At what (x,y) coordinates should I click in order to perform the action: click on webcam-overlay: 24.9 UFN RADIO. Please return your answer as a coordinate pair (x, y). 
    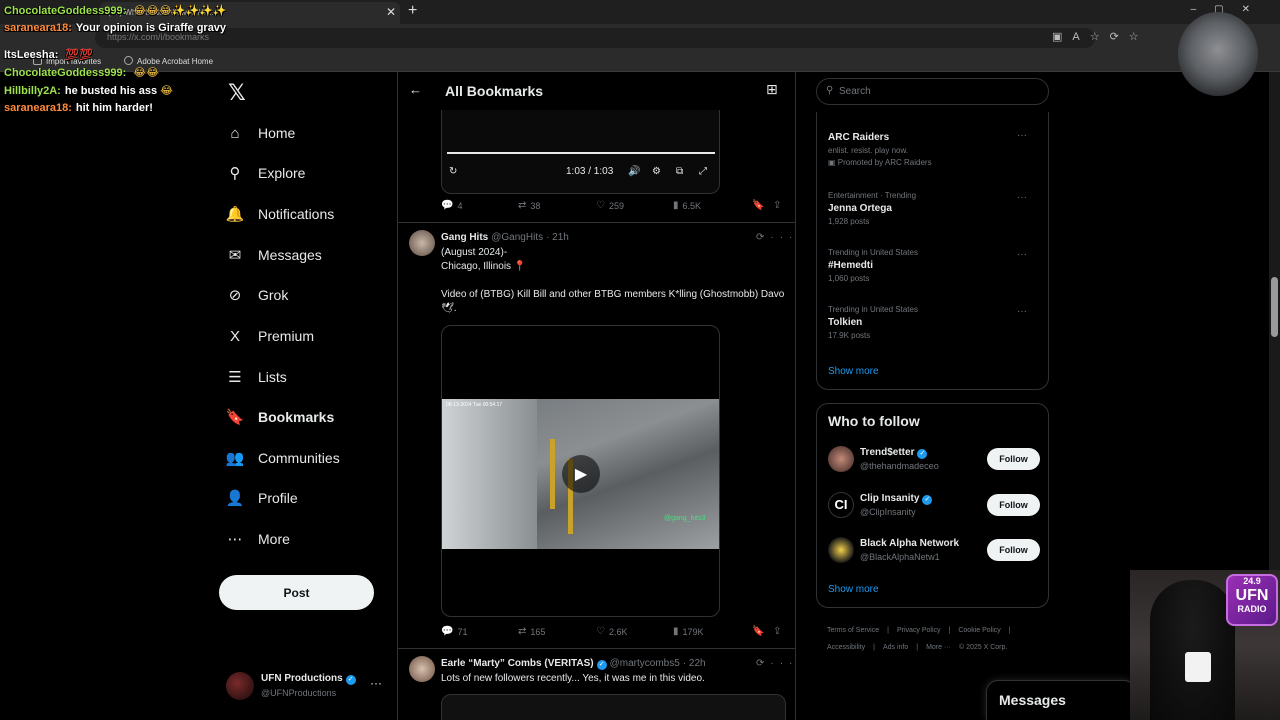
    Looking at the image, I should click on (1205, 645).